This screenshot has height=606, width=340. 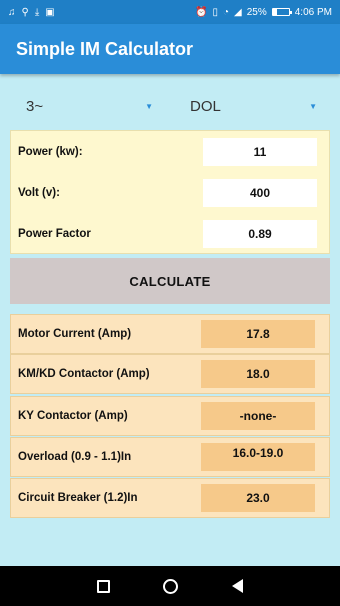 What do you see at coordinates (75, 457) in the screenshot?
I see `overload-label: Overload (0.9 - 1.1)In` at bounding box center [75, 457].